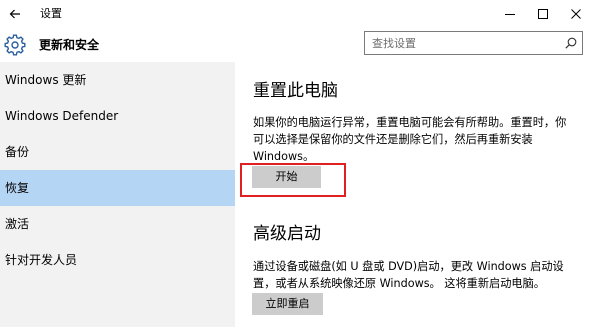  I want to click on sidebar-item-windows-defender: Windows Defender, so click(117, 116).